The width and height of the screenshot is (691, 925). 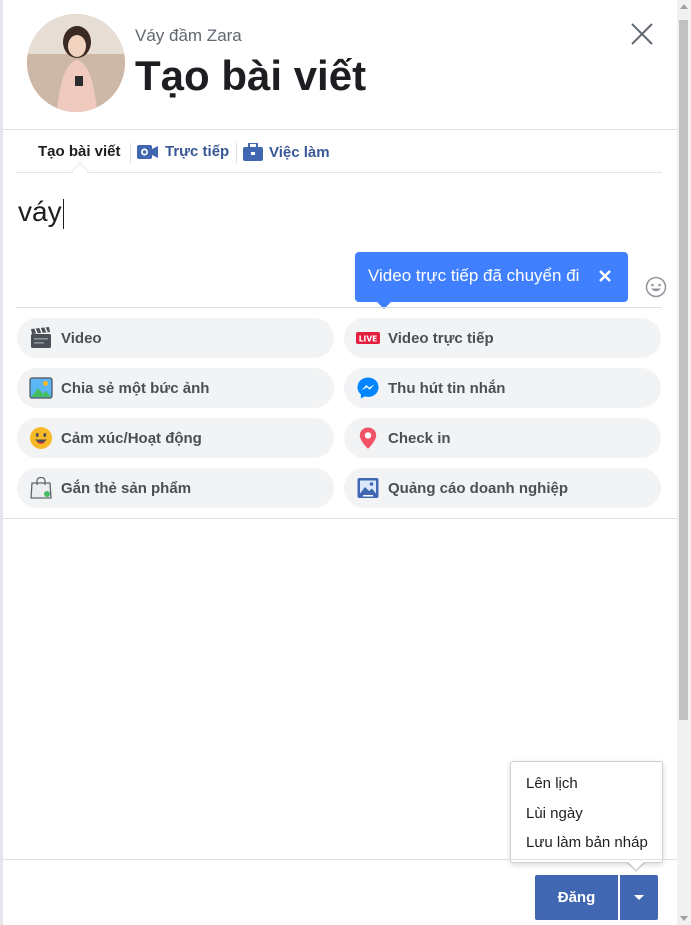 I want to click on action-business-ad: Quảng cáo doanh nghiệp, so click(x=502, y=488).